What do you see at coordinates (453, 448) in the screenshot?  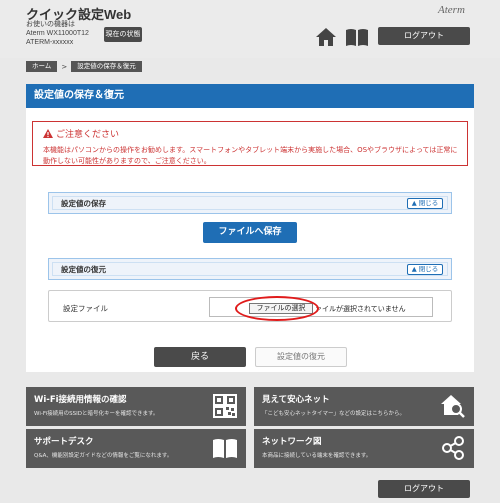 I see `network-icon` at bounding box center [453, 448].